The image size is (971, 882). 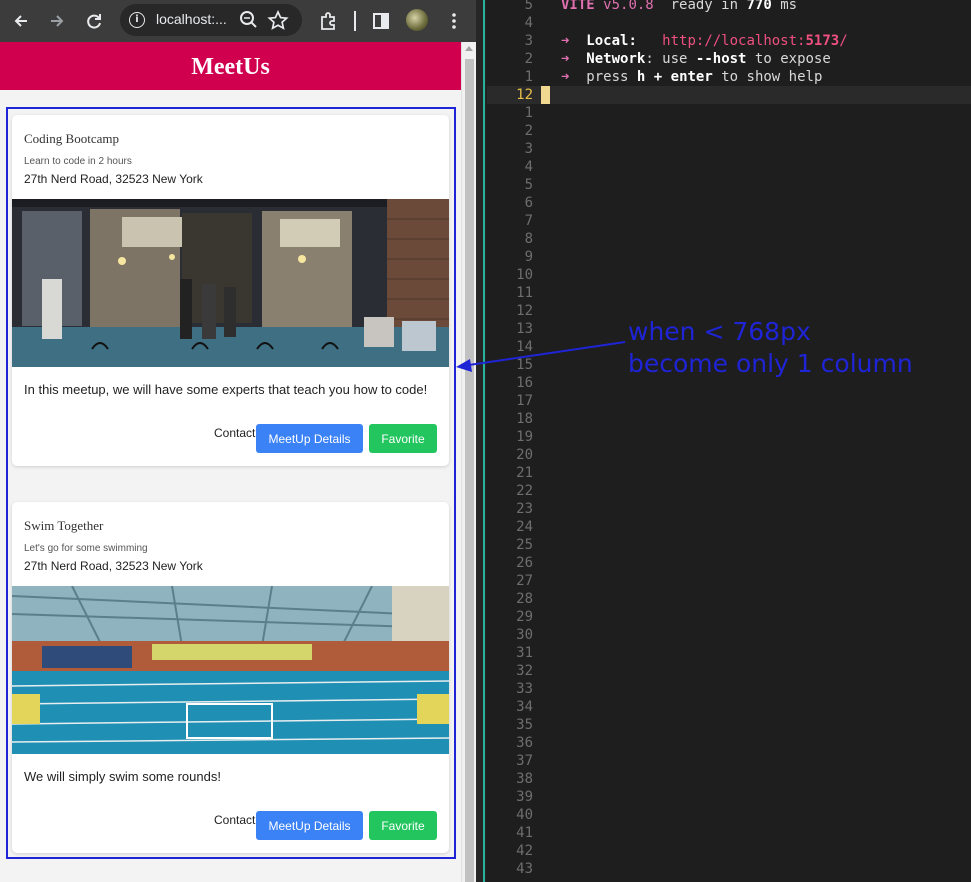 I want to click on side-panel-icon, so click(x=381, y=23).